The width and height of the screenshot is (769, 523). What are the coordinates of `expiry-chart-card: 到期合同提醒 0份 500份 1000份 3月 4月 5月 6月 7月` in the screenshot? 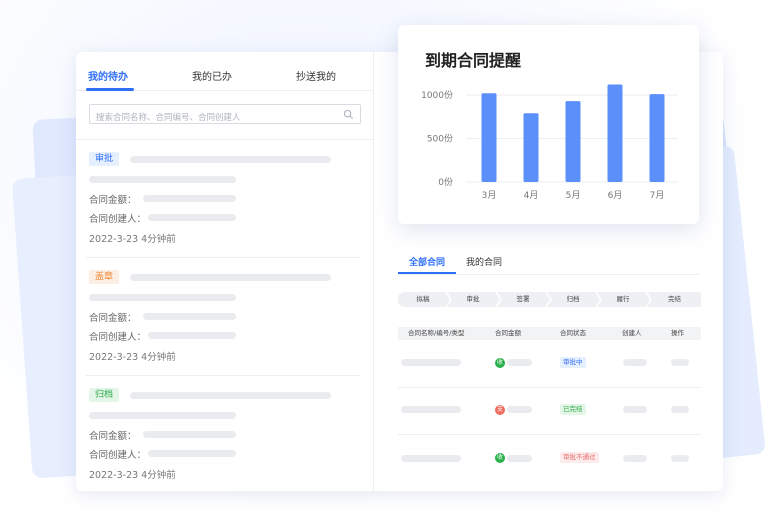 It's located at (548, 124).